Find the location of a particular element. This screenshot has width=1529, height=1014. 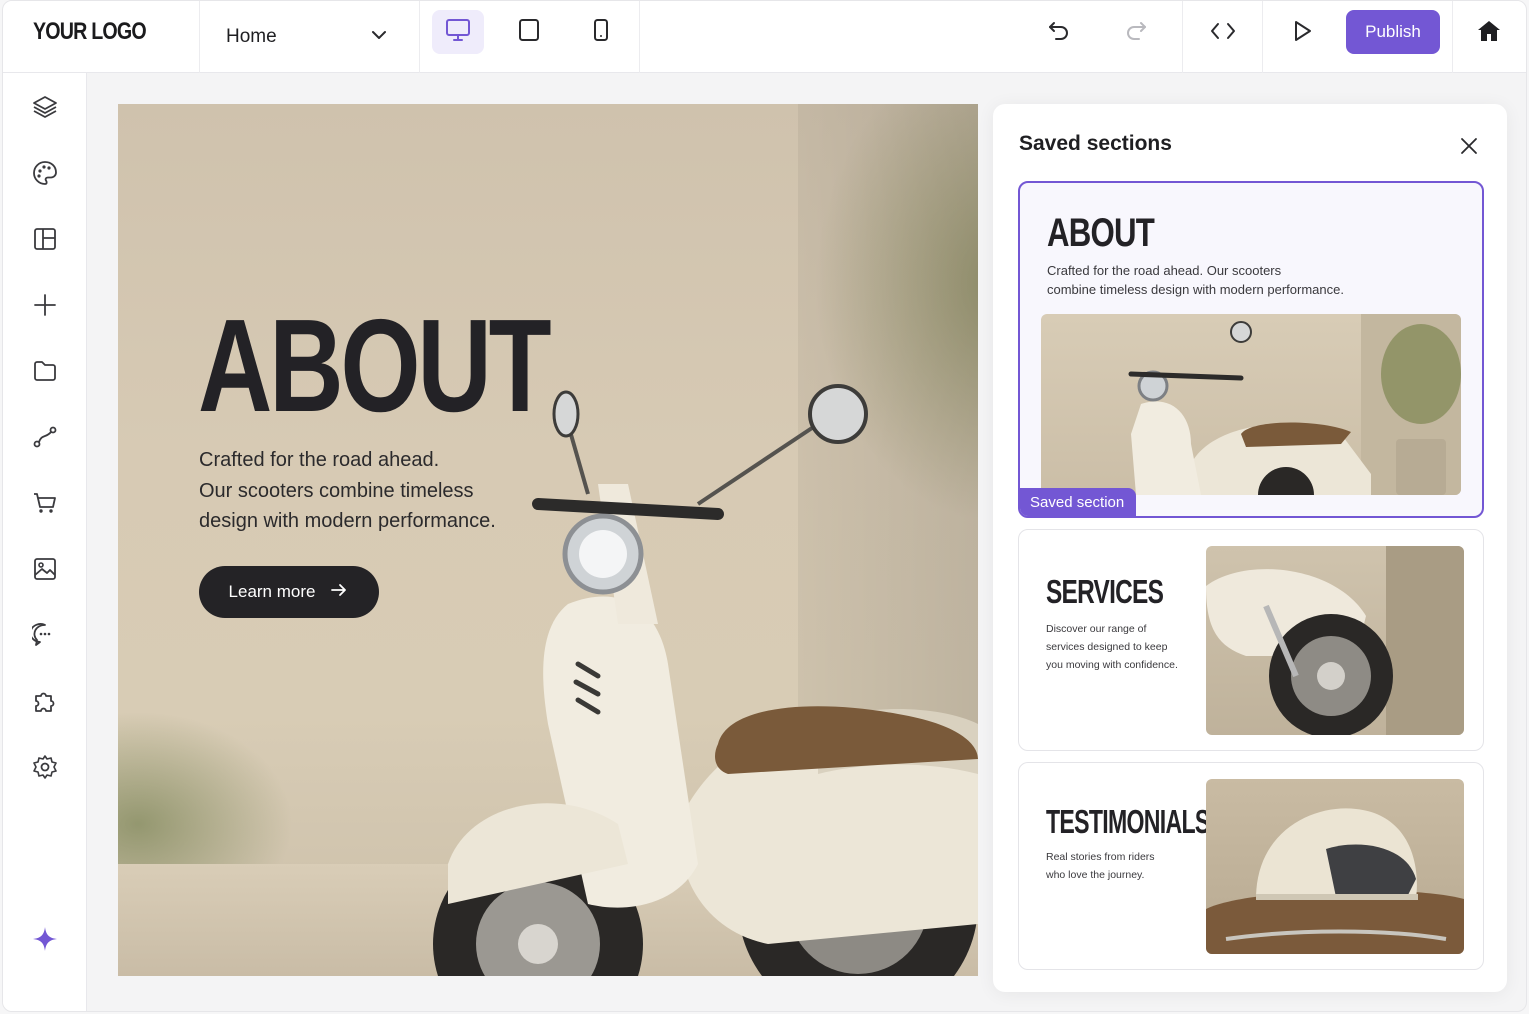

close-panel-button is located at coordinates (1469, 148).